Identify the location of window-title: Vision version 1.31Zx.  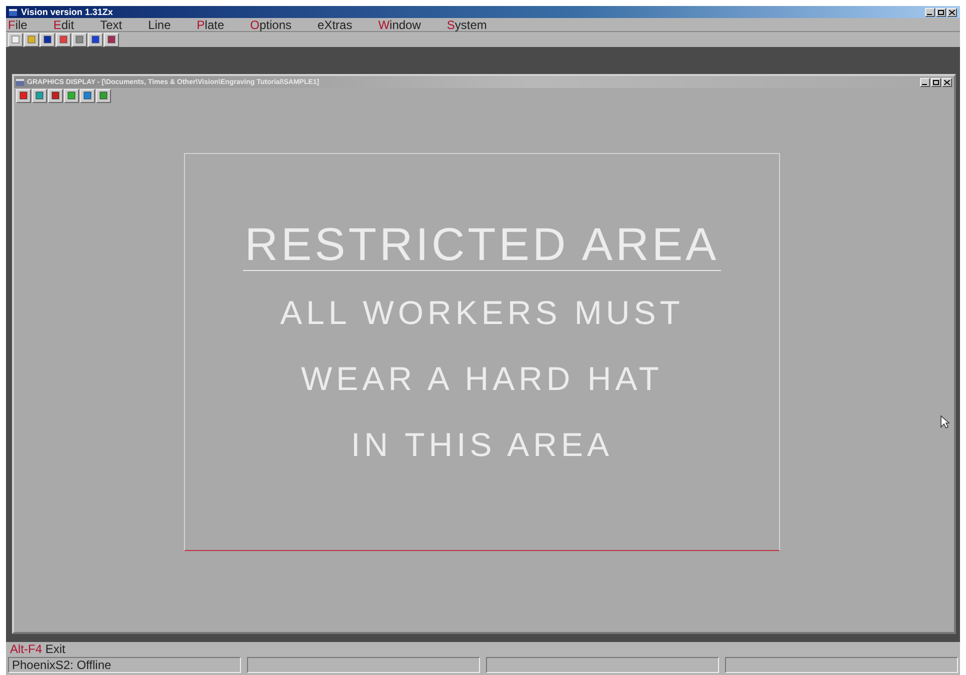
(67, 12).